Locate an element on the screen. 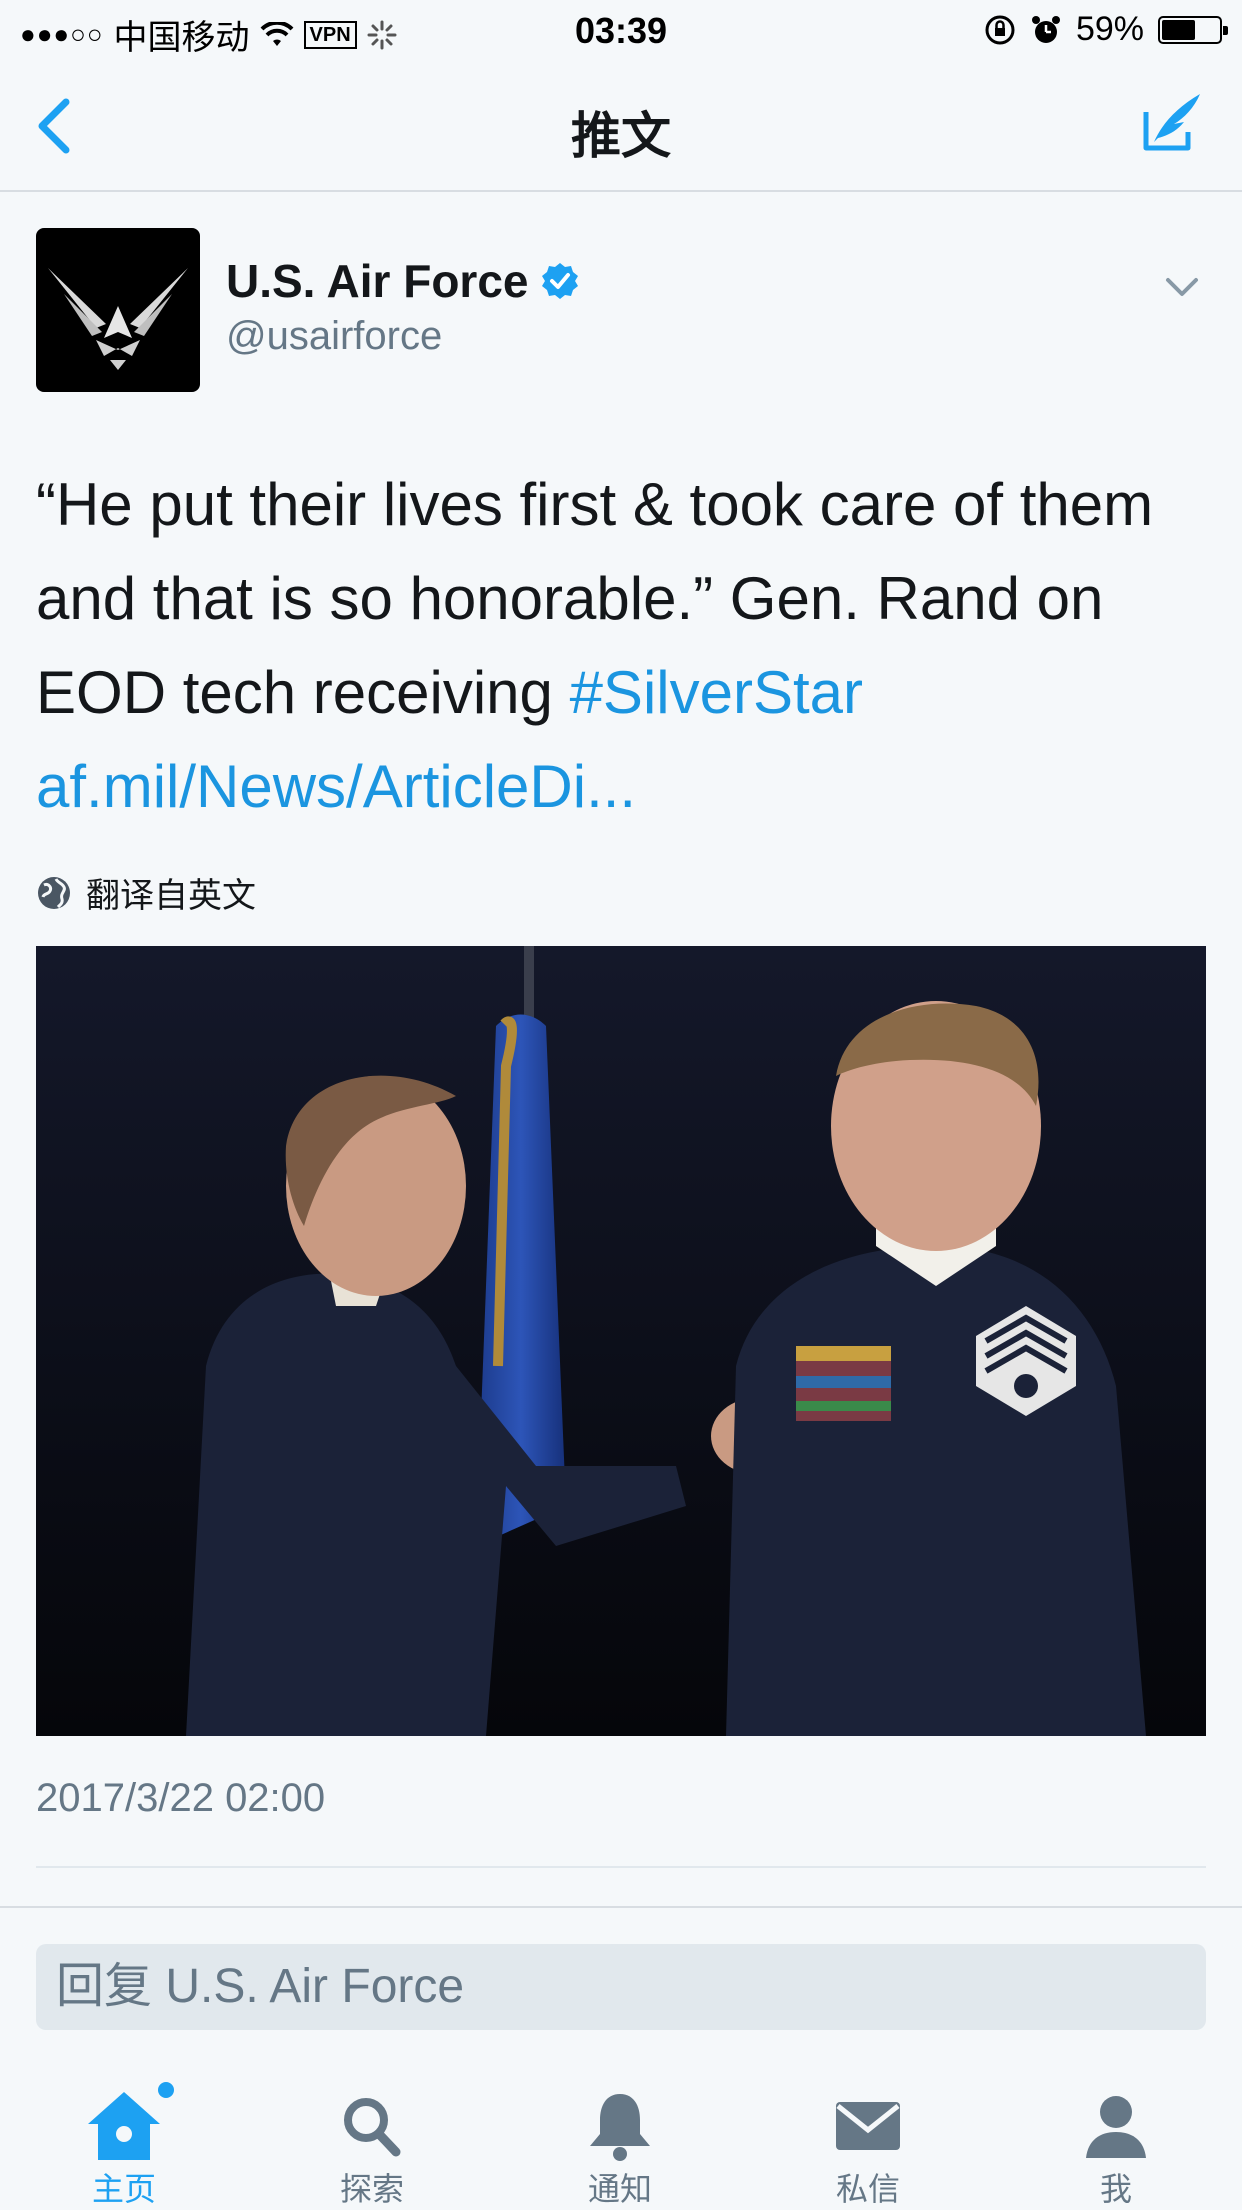 The image size is (1242, 2210). avatar is located at coordinates (118, 310).